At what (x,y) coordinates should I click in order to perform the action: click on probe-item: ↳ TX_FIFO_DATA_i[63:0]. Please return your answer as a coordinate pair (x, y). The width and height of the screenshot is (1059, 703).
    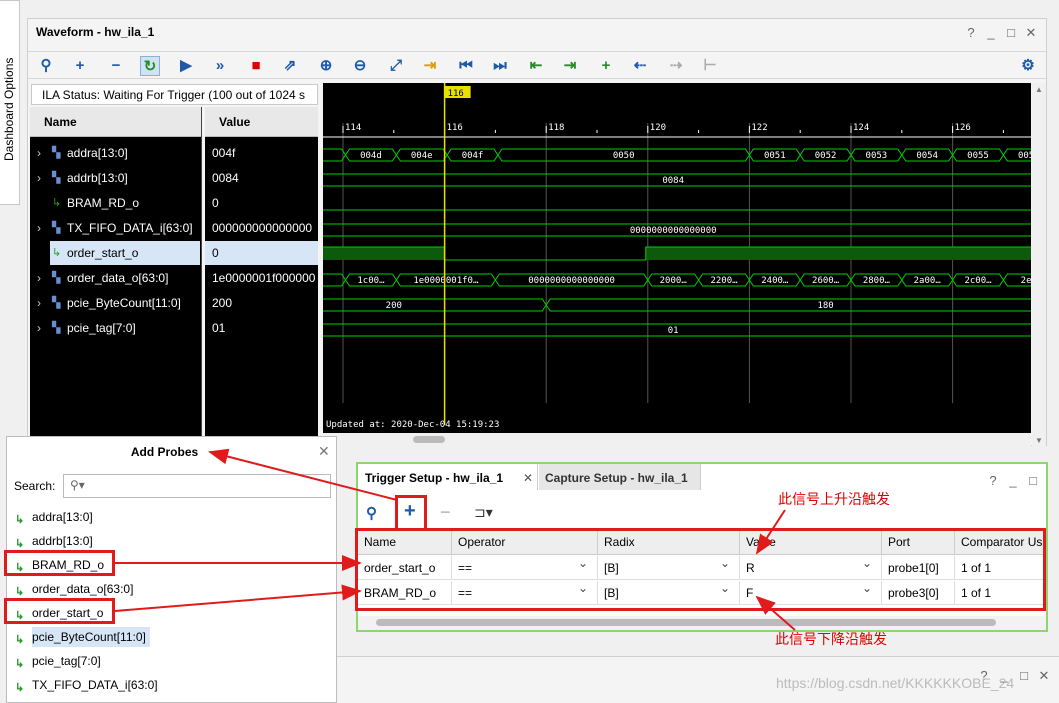
    Looking at the image, I should click on (86, 685).